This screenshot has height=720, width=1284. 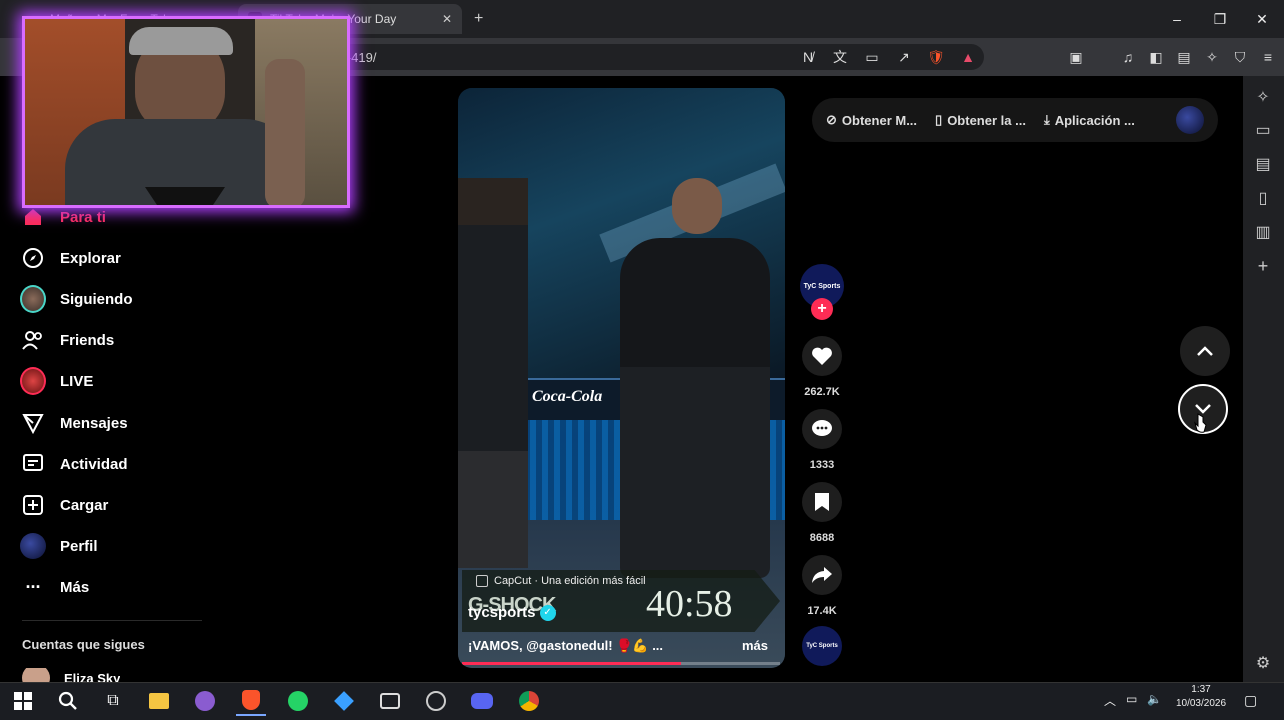 What do you see at coordinates (159, 701) in the screenshot?
I see `file-explorer-icon` at bounding box center [159, 701].